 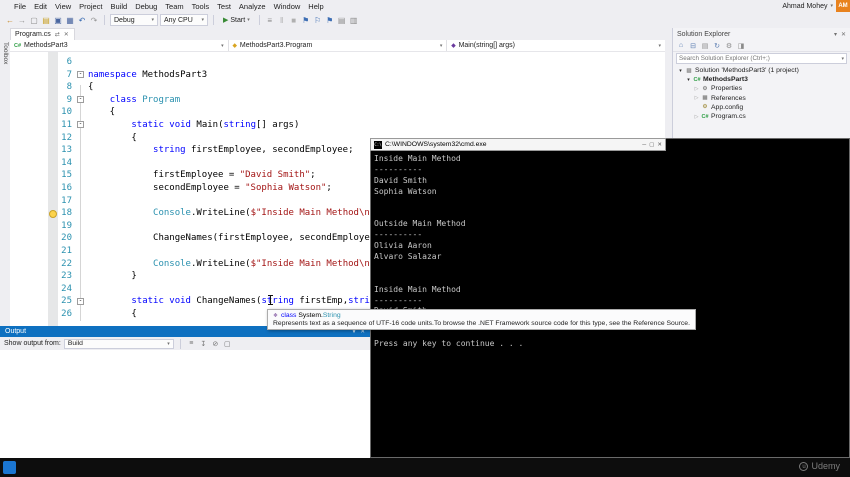 I want to click on line-number: 13, so click(x=66, y=150).